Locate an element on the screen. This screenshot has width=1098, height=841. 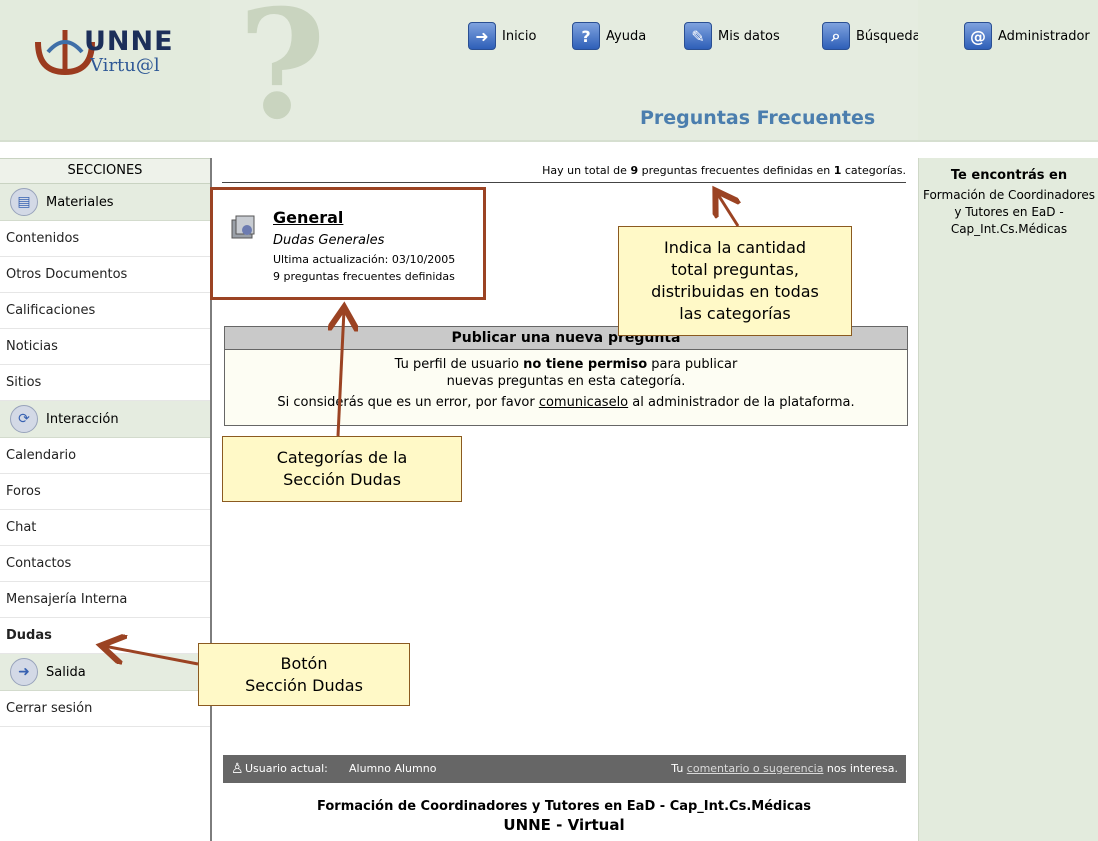
feedback-pre: Tu is located at coordinates (679, 768).